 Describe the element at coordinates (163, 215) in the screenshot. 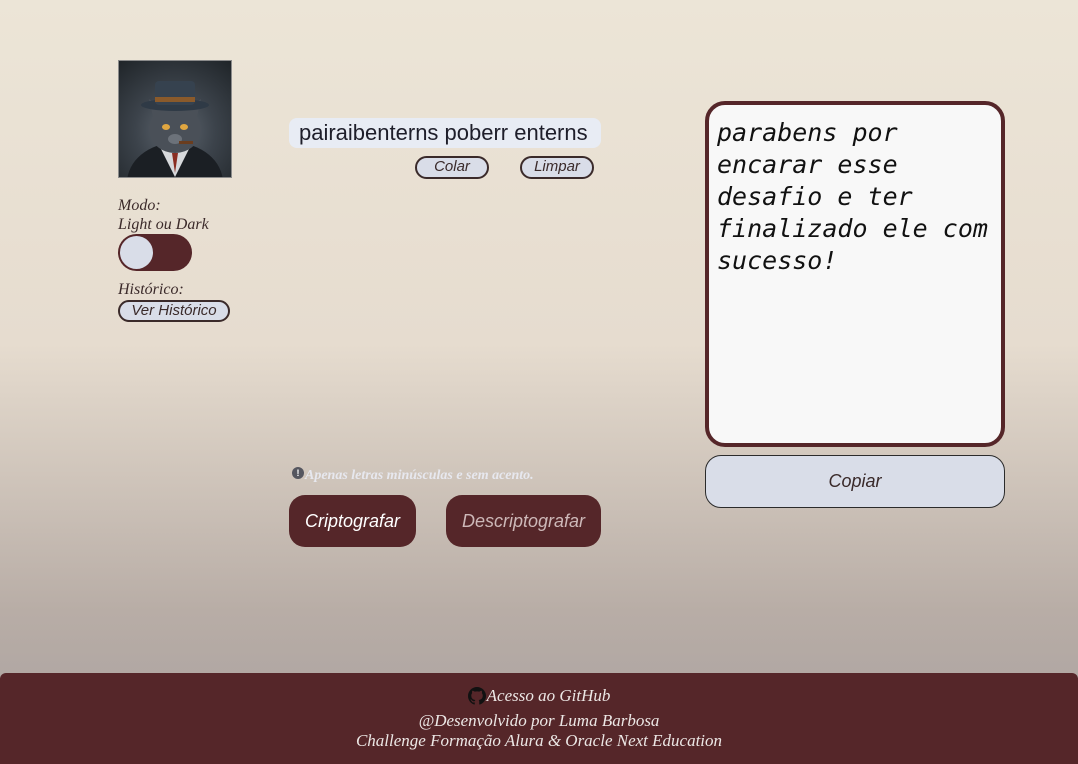

I see `mode-label: Modo: Light ou Dark` at that location.